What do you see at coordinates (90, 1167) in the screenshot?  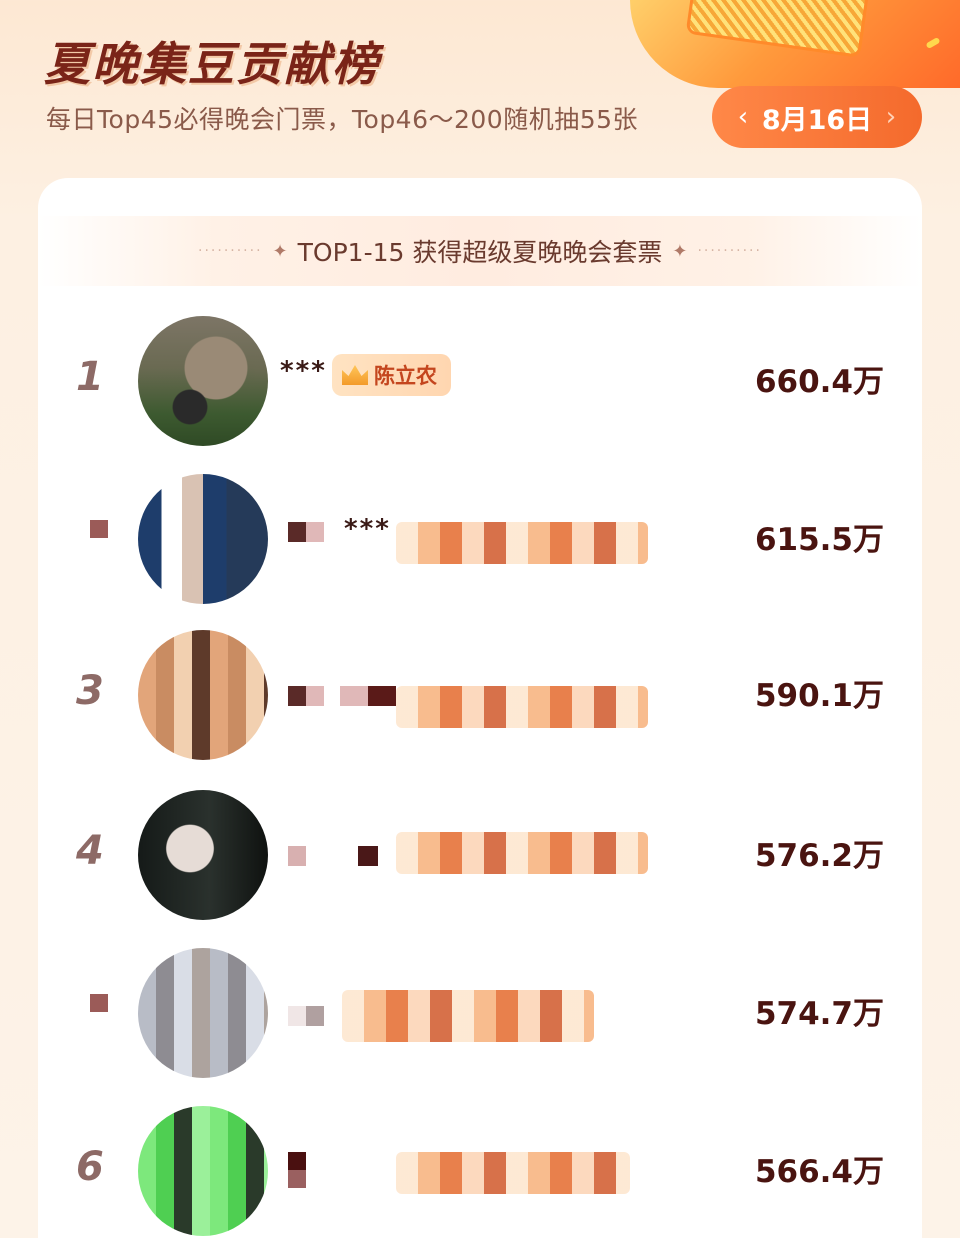 I see `rank-number: 6` at bounding box center [90, 1167].